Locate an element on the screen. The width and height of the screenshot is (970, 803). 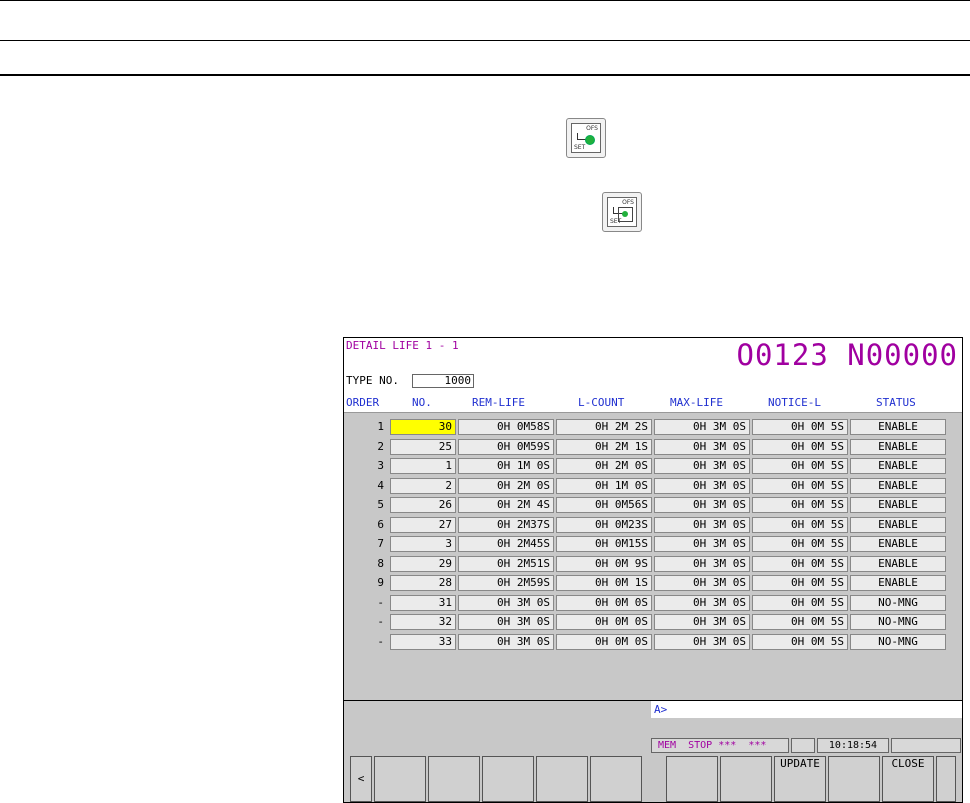
clock: 10:18:54 is located at coordinates (853, 745).